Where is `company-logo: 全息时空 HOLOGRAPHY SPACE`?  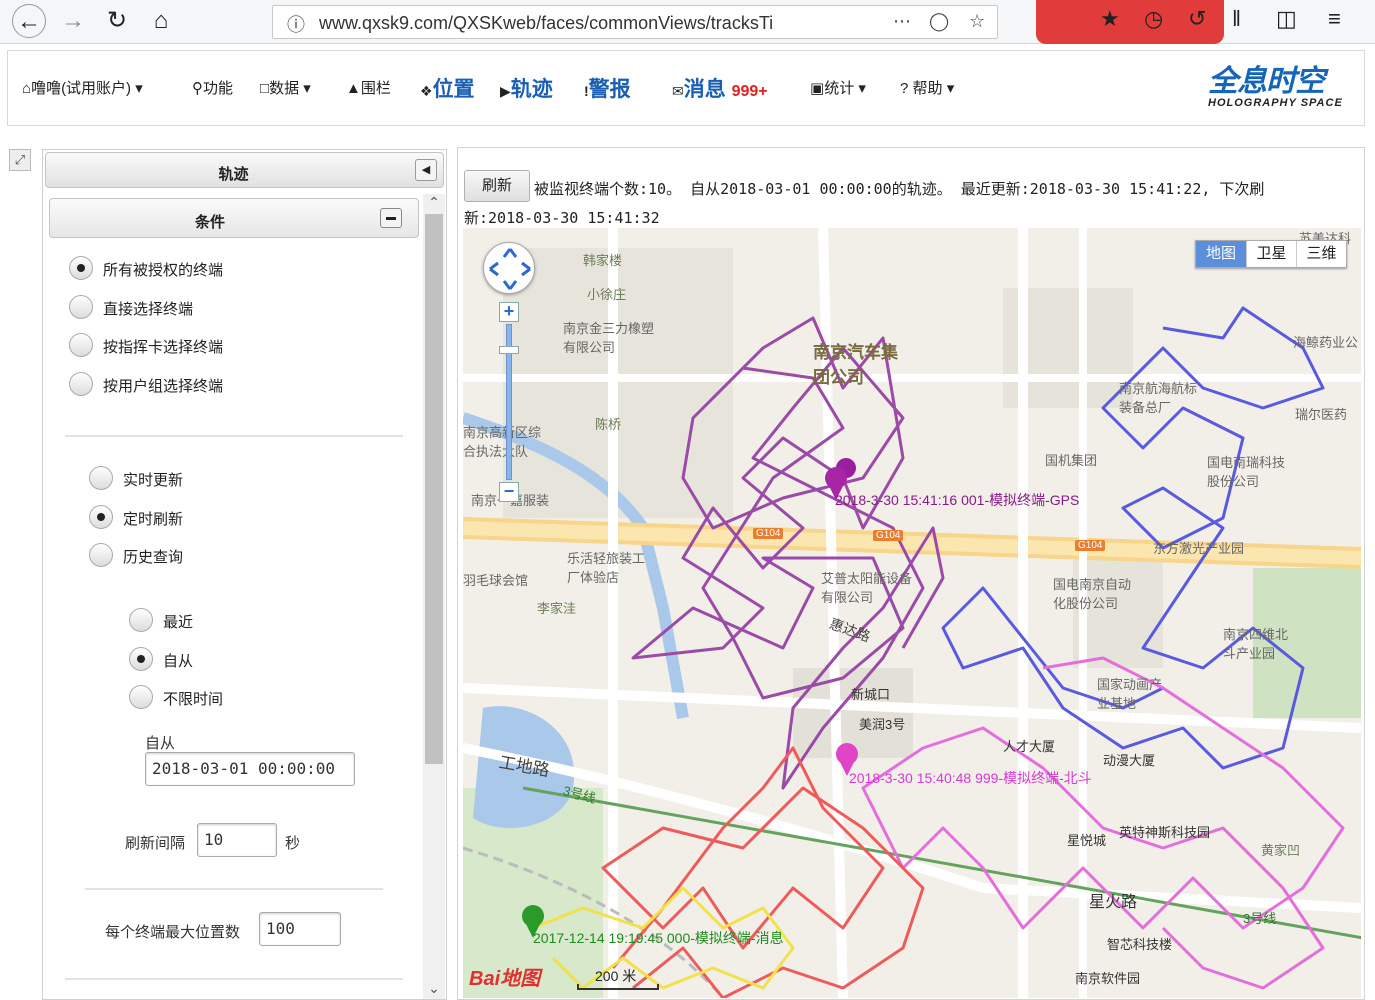
company-logo: 全息时空 HOLOGRAPHY SPACE is located at coordinates (1283, 89).